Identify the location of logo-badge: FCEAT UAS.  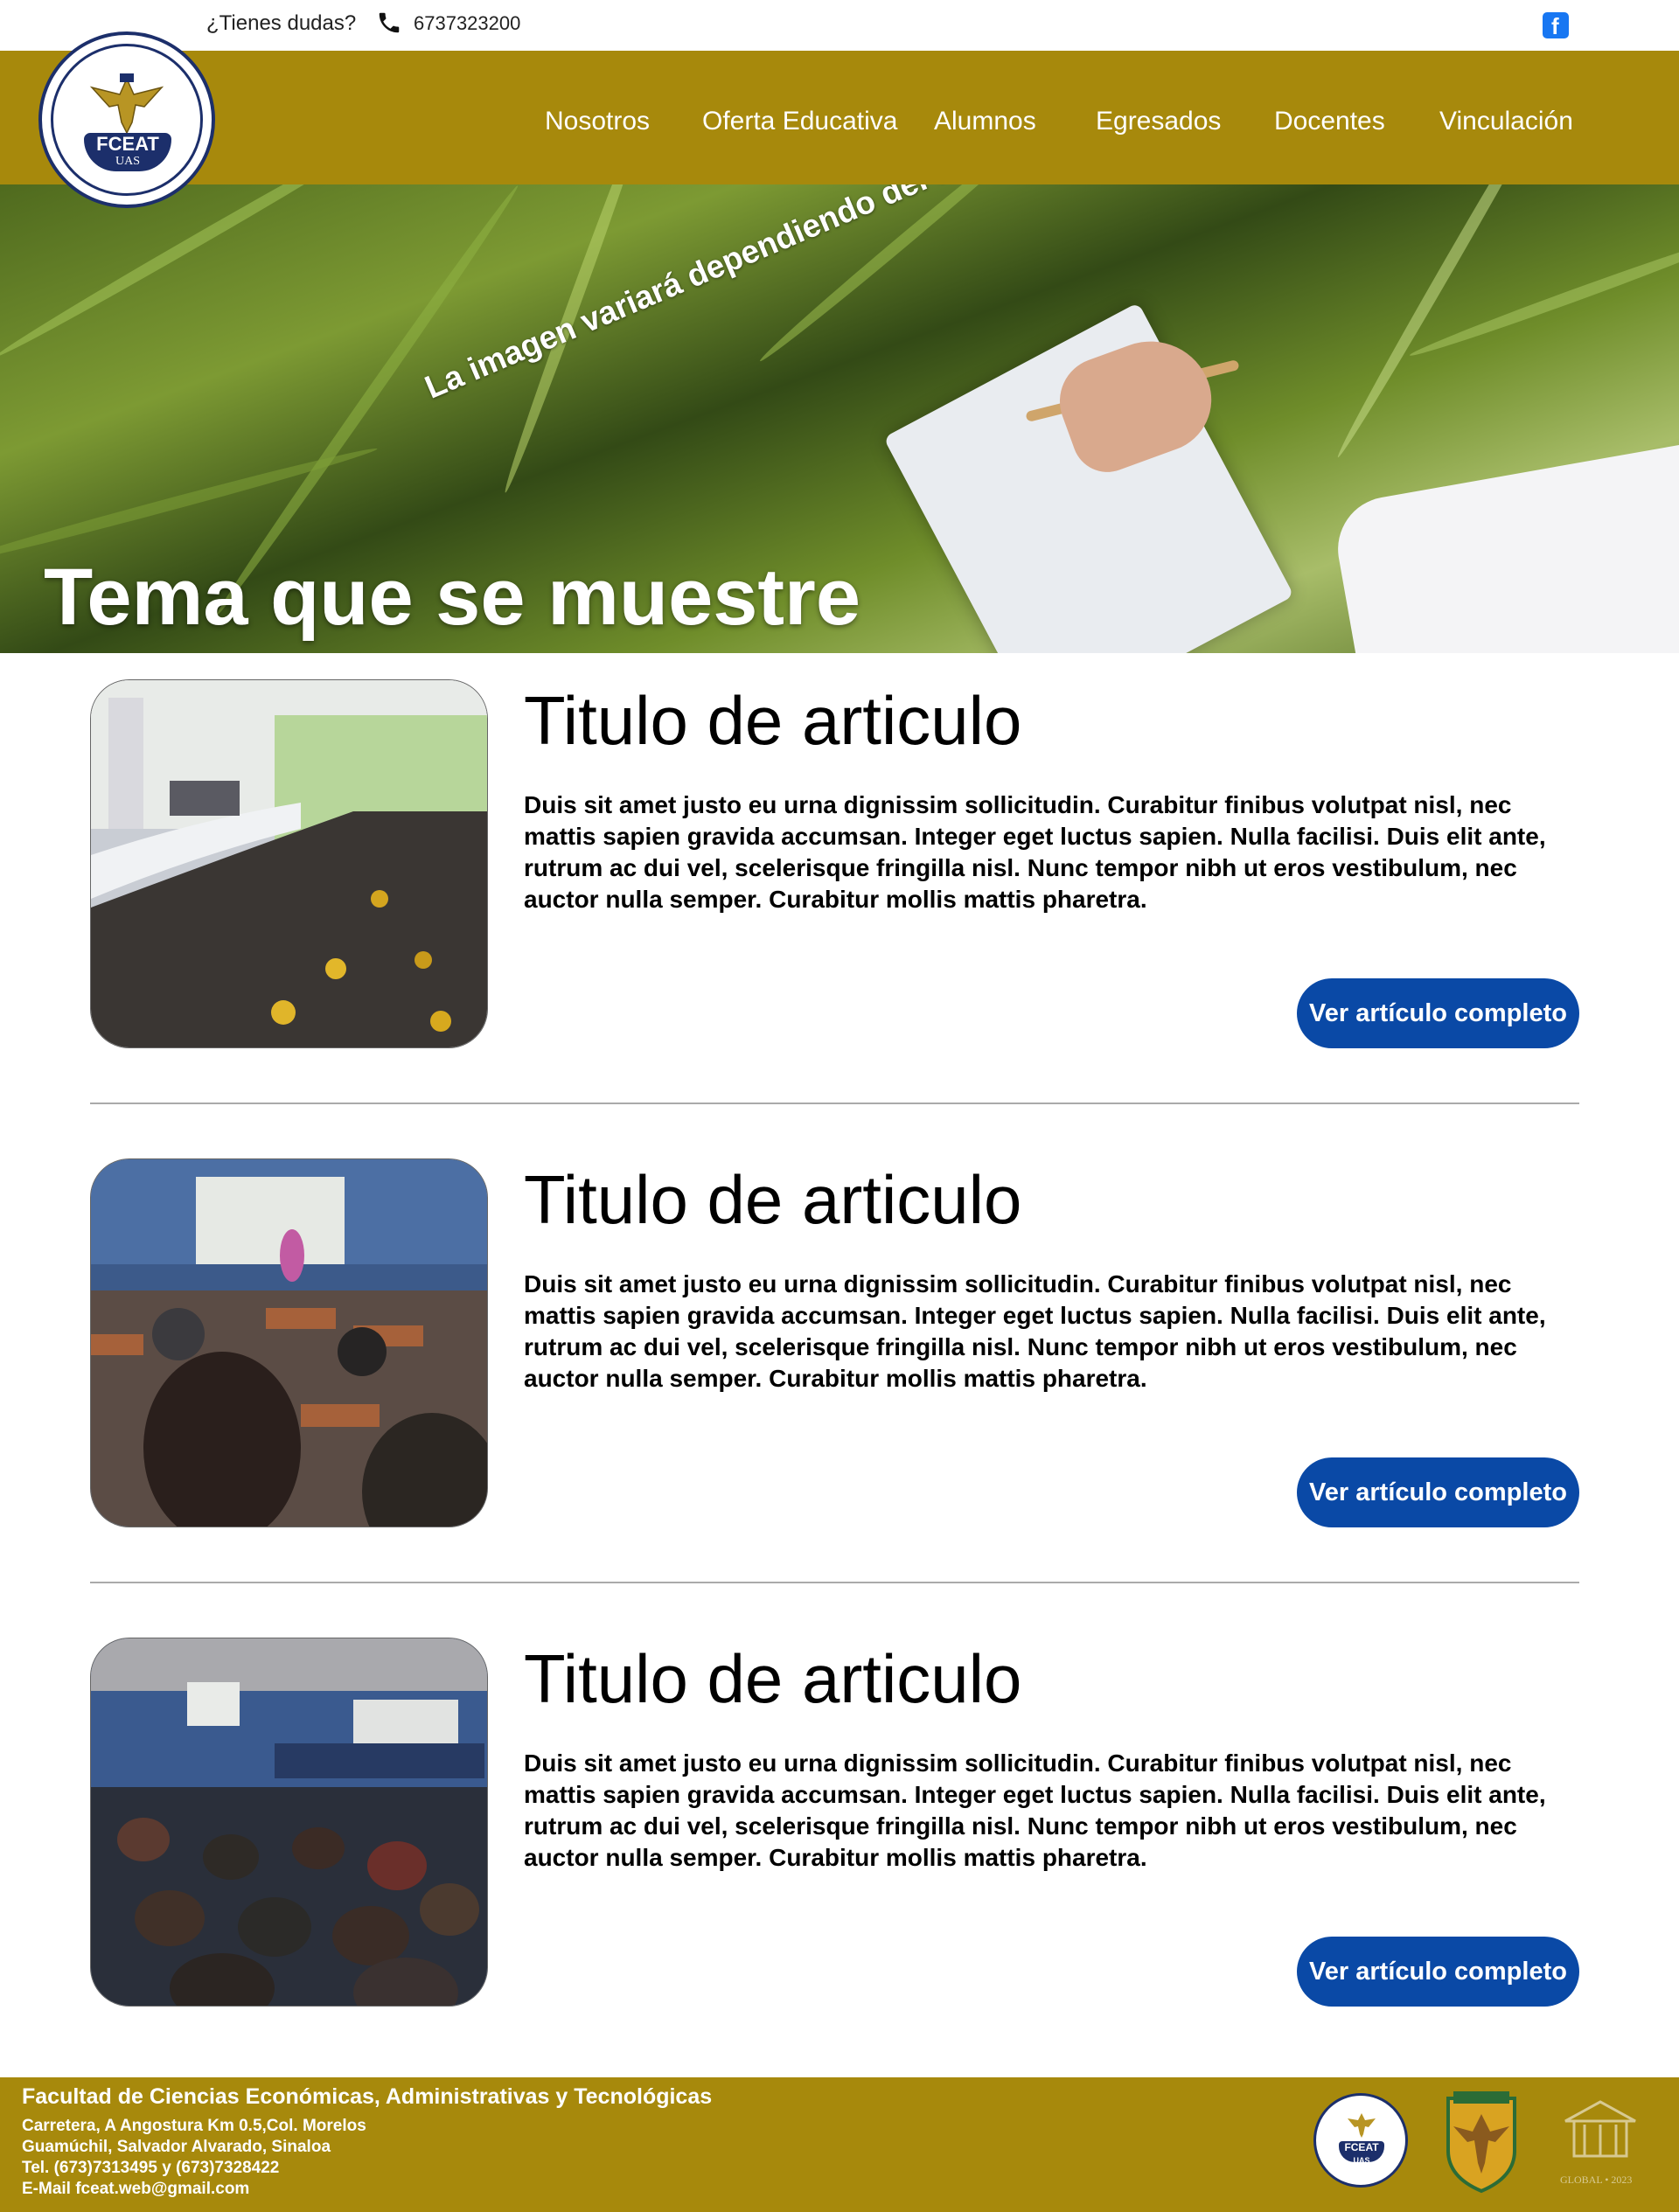
(128, 152).